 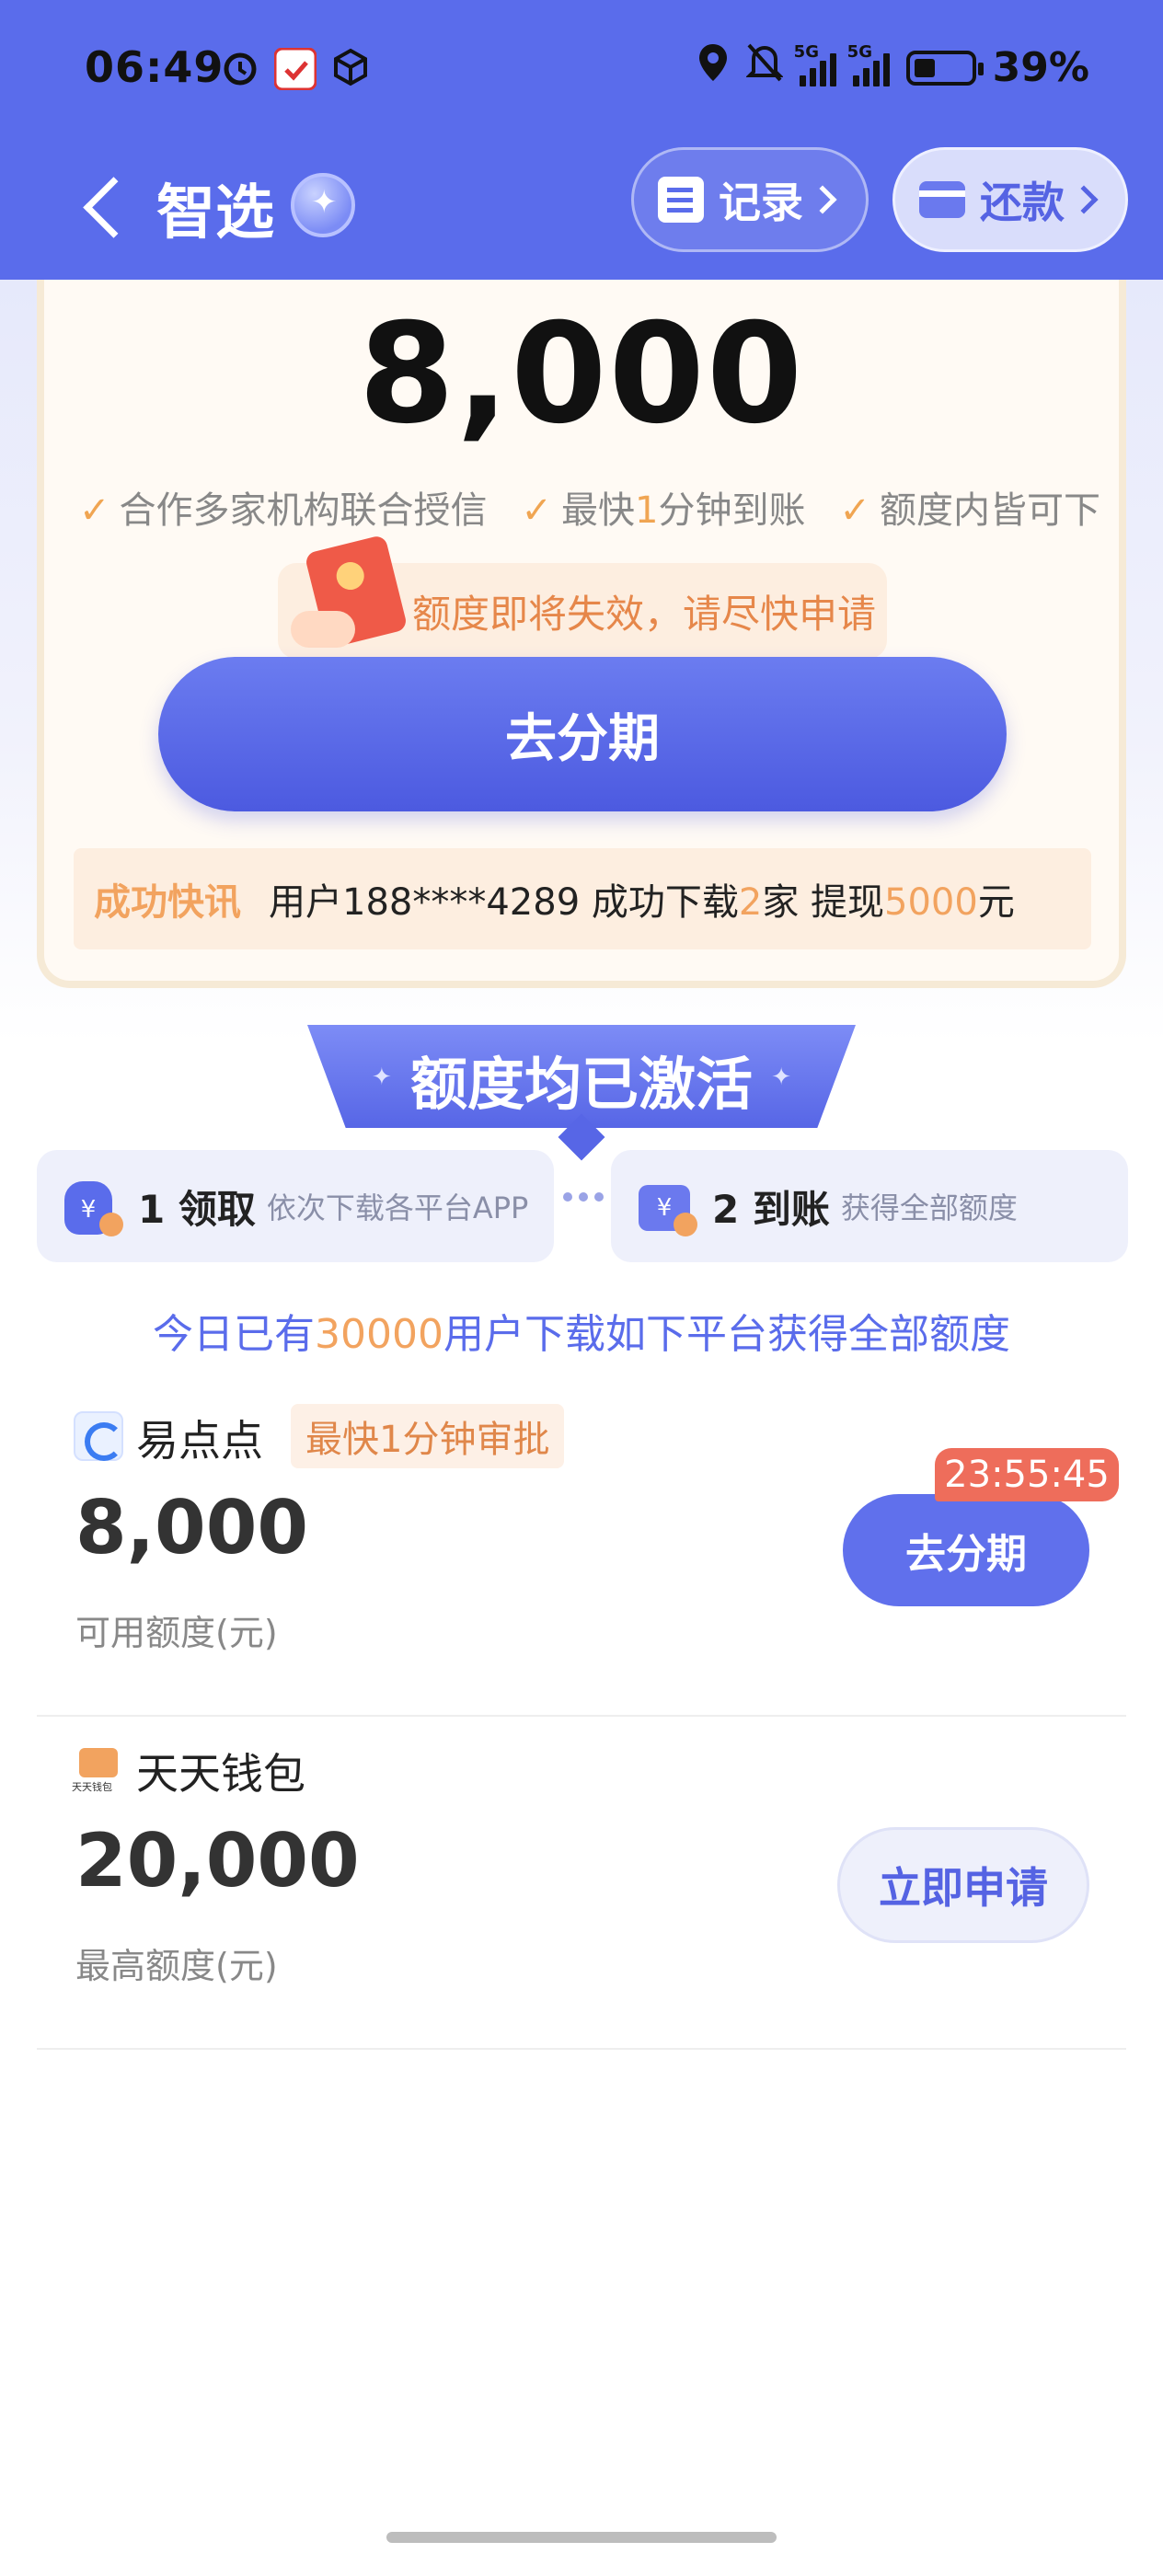 I want to click on product-row-tiantianqianbao: 天天钱包 20,000 最高额度(元) 立即申请, so click(x=581, y=1883).